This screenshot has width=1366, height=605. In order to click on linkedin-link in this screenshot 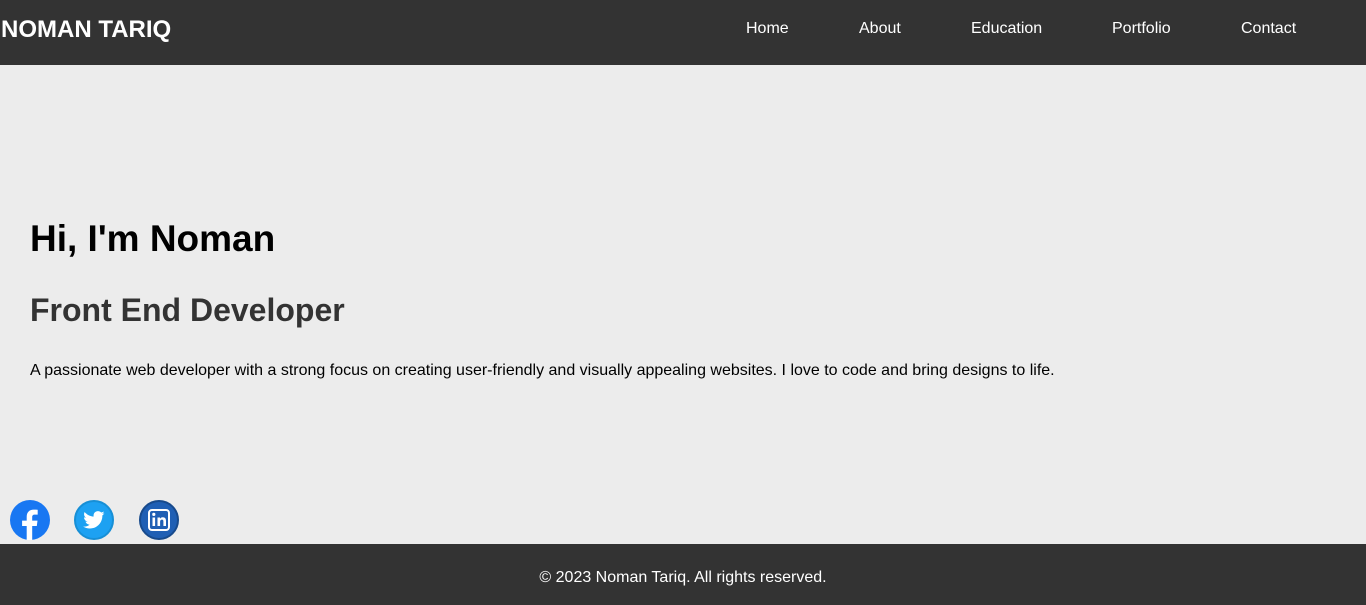, I will do `click(159, 520)`.